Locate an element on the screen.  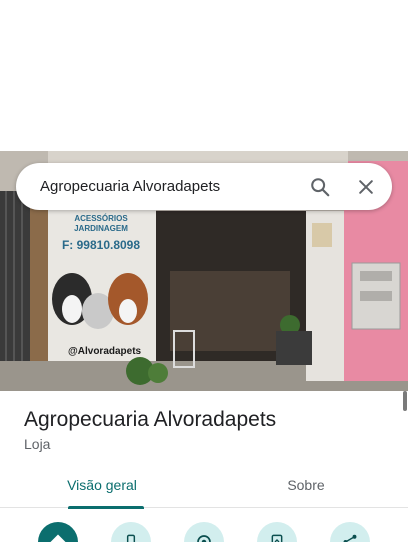
close-button is located at coordinates (366, 187).